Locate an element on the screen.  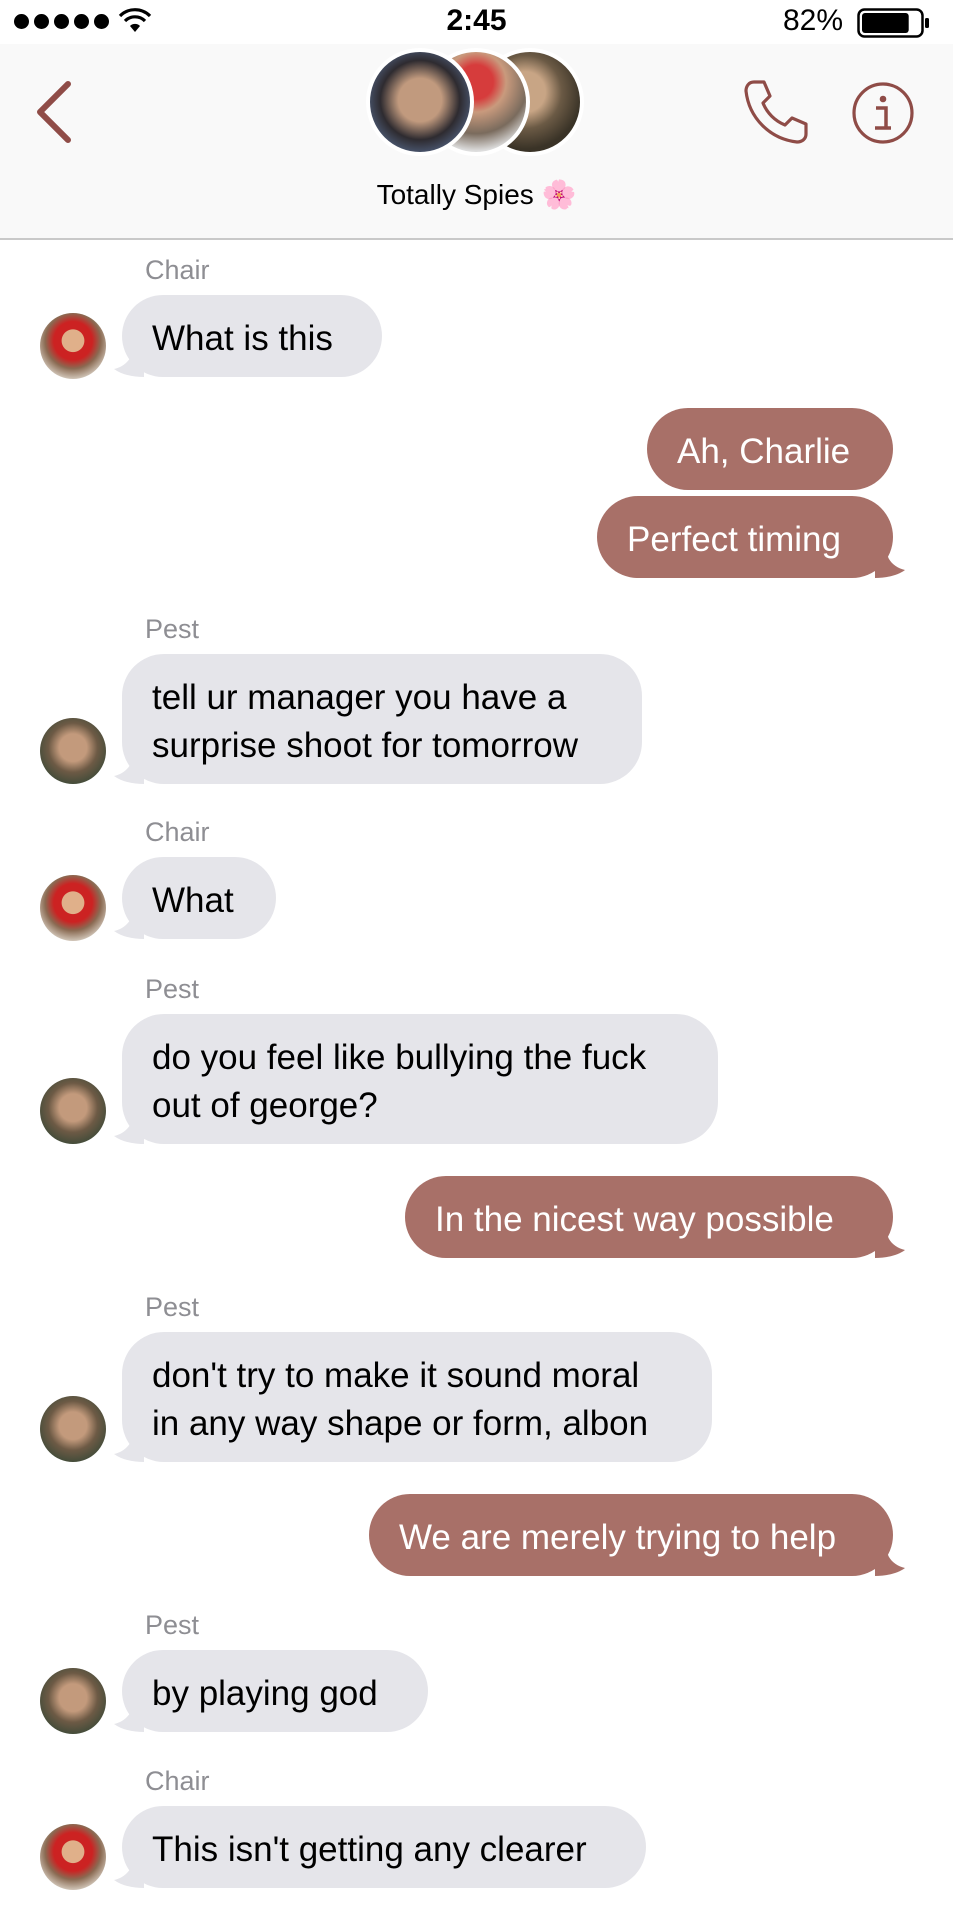
message-text-line: don't try to make it sound moral is located at coordinates (396, 1375).